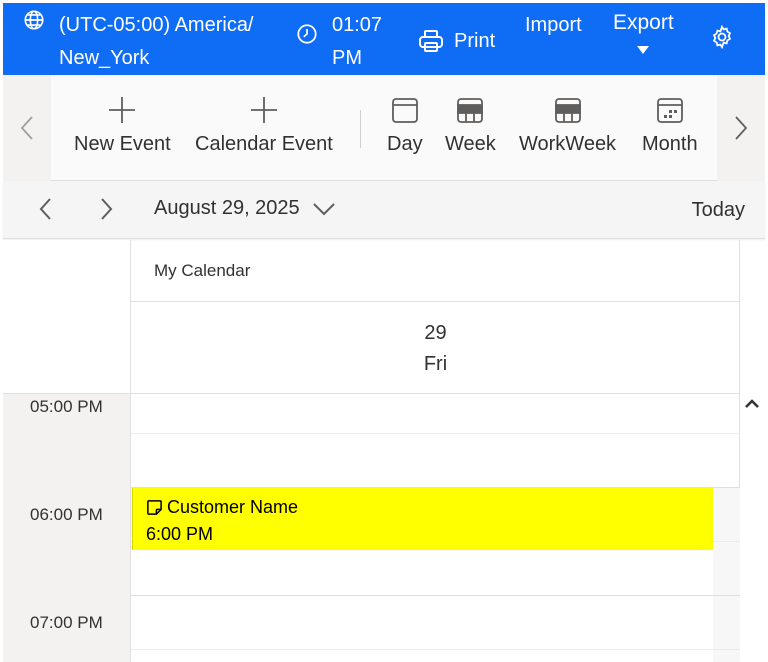 The image size is (768, 662). Describe the element at coordinates (384, 210) in the screenshot. I see `date-navigation: August 29, 2025 Today` at that location.